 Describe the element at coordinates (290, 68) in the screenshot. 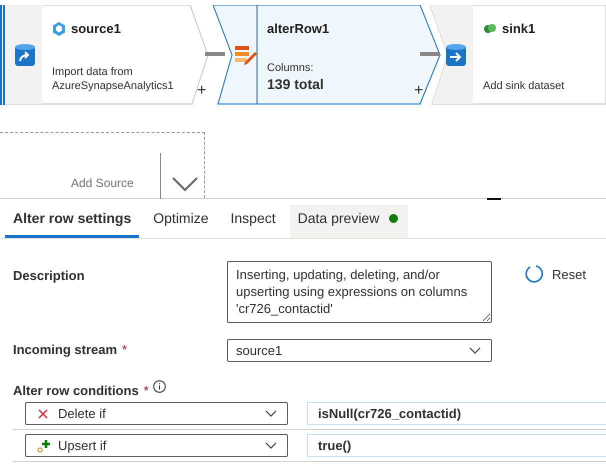

I see `node-subtitle: Columns:` at that location.